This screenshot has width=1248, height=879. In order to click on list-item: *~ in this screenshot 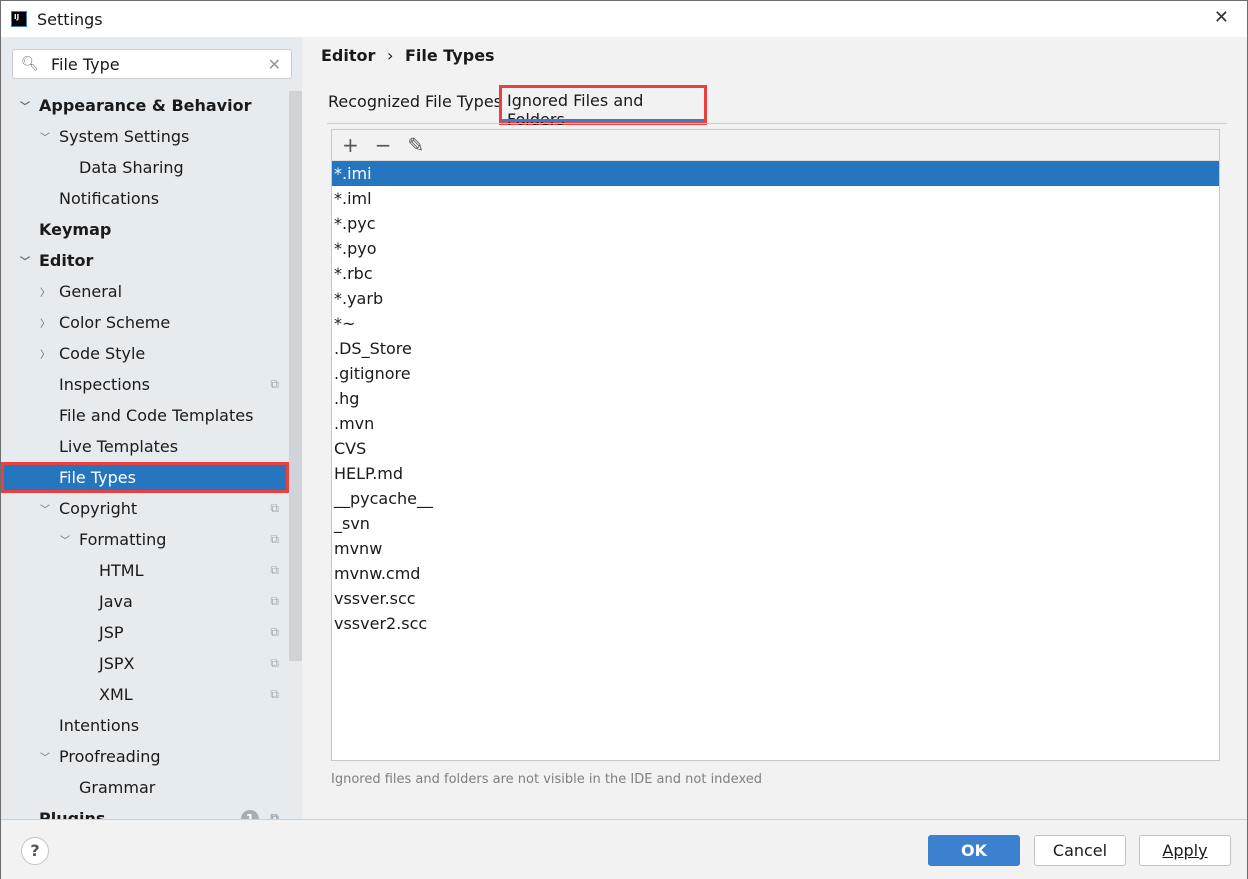, I will do `click(775, 323)`.